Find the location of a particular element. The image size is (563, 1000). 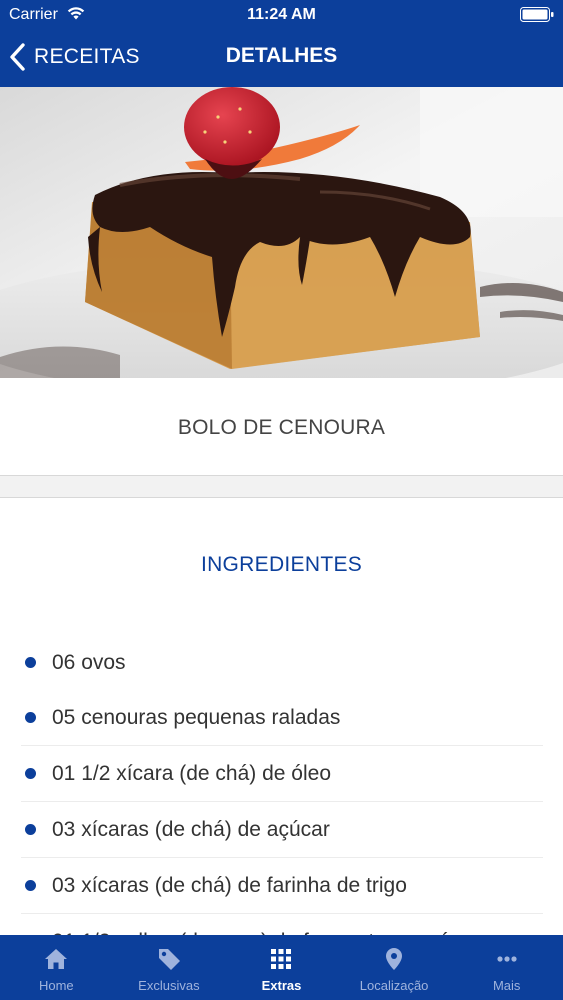

list-item: 05 cenouras pequenas raladas is located at coordinates (282, 718).